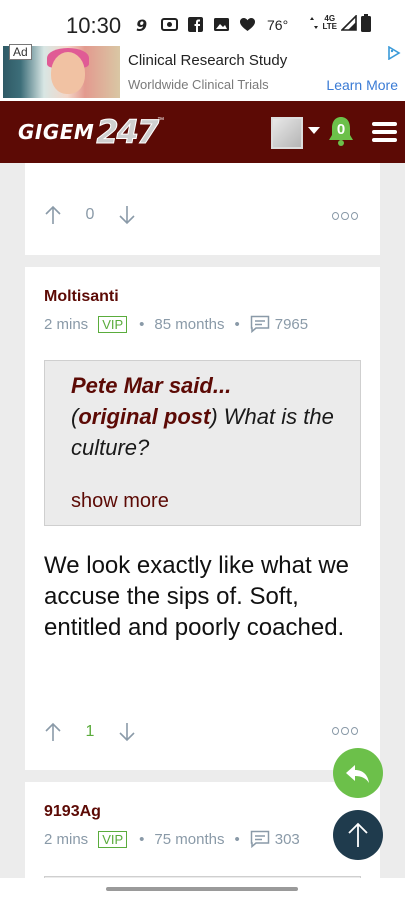 The width and height of the screenshot is (405, 900). I want to click on scroll-to-top-button, so click(358, 835).